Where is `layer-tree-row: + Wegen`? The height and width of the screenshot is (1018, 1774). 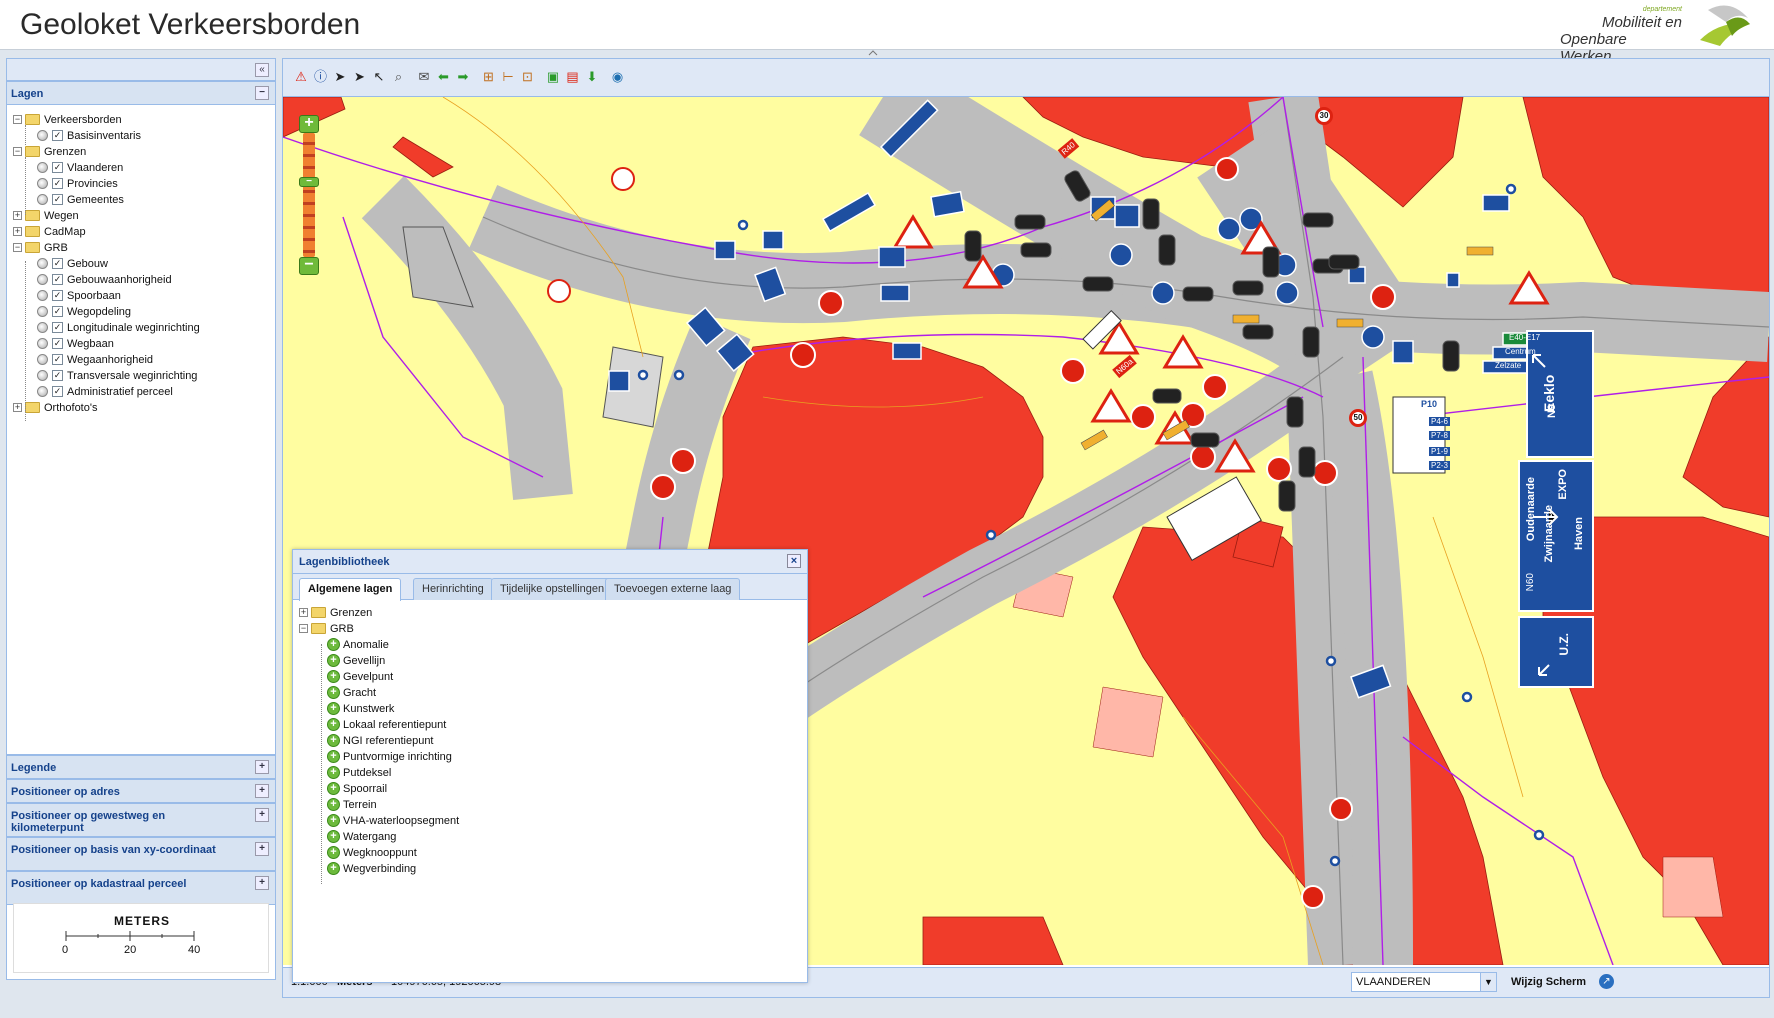
layer-tree-row: + Wegen is located at coordinates (46, 215).